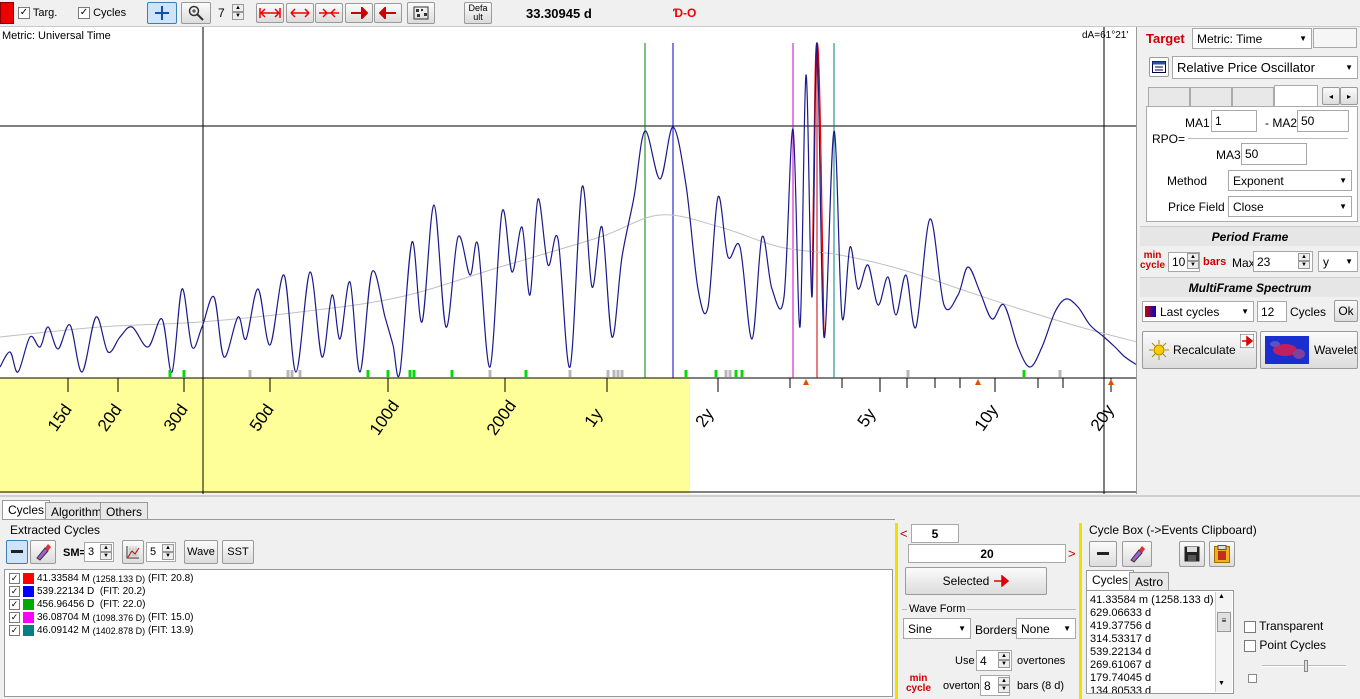  Describe the element at coordinates (1272, 311) in the screenshot. I see `cycles-count-input: 12` at that location.